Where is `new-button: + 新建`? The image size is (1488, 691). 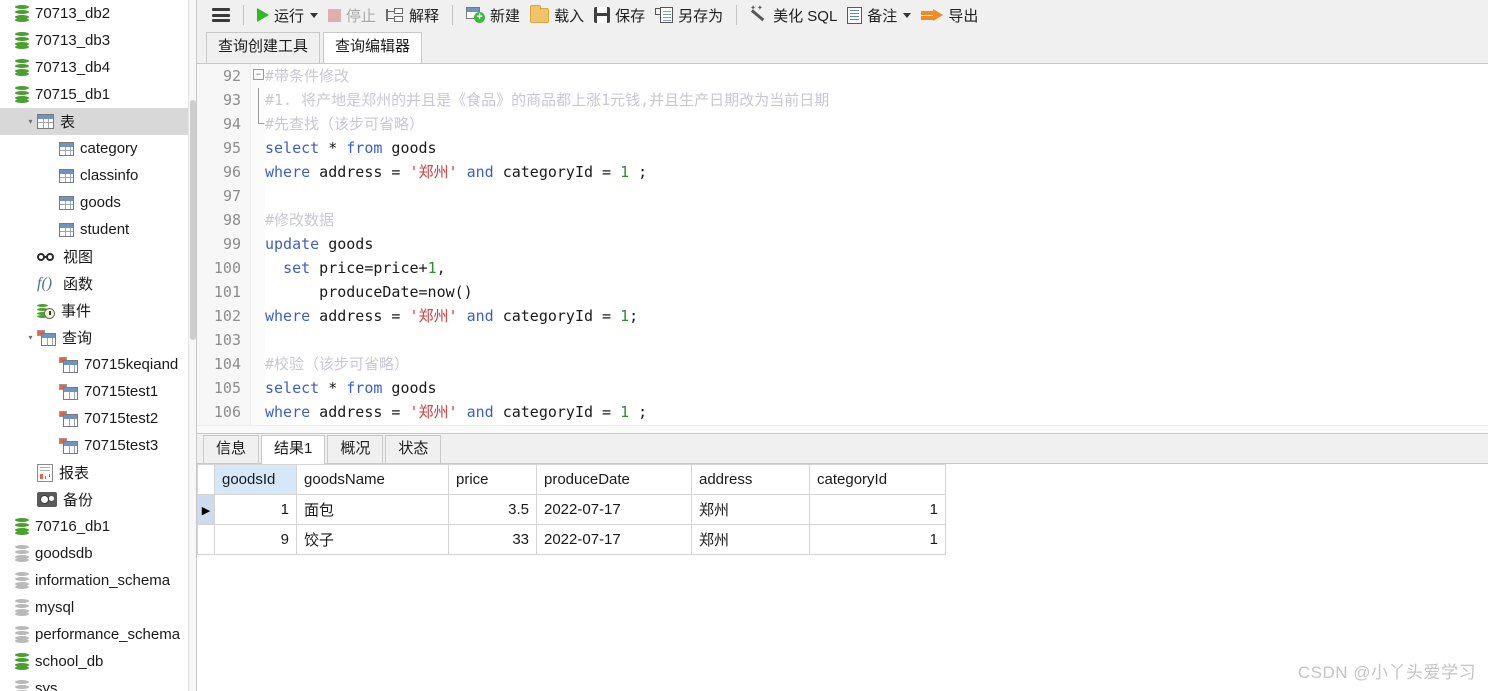 new-button: + 新建 is located at coordinates (493, 15).